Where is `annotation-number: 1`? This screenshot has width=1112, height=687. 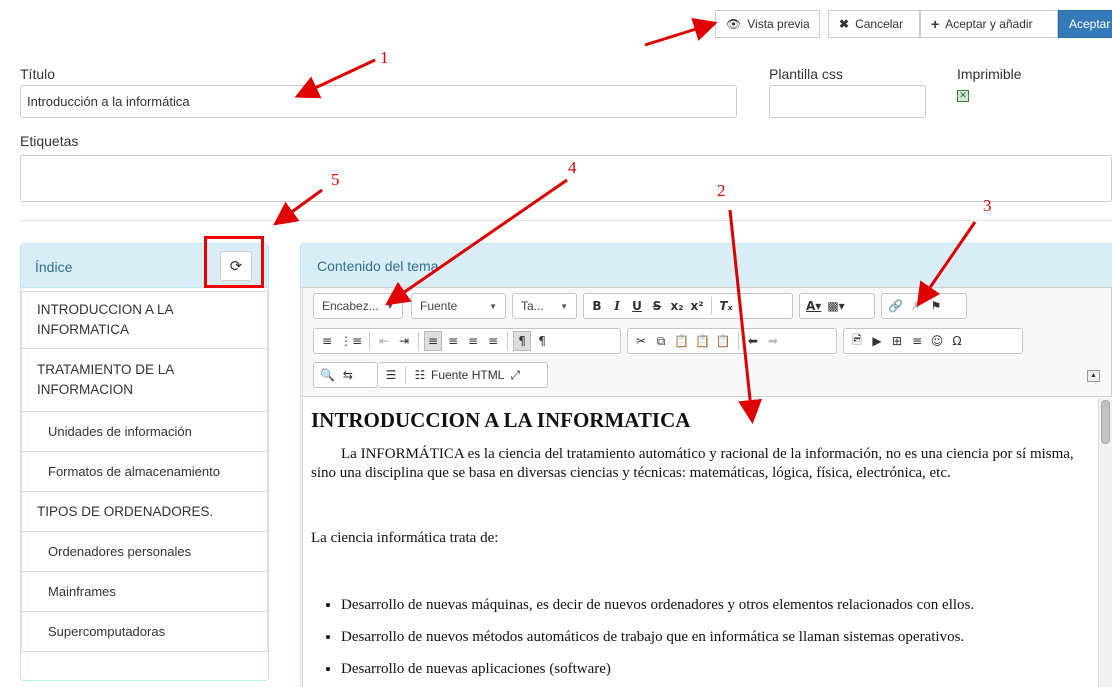 annotation-number: 1 is located at coordinates (384, 57).